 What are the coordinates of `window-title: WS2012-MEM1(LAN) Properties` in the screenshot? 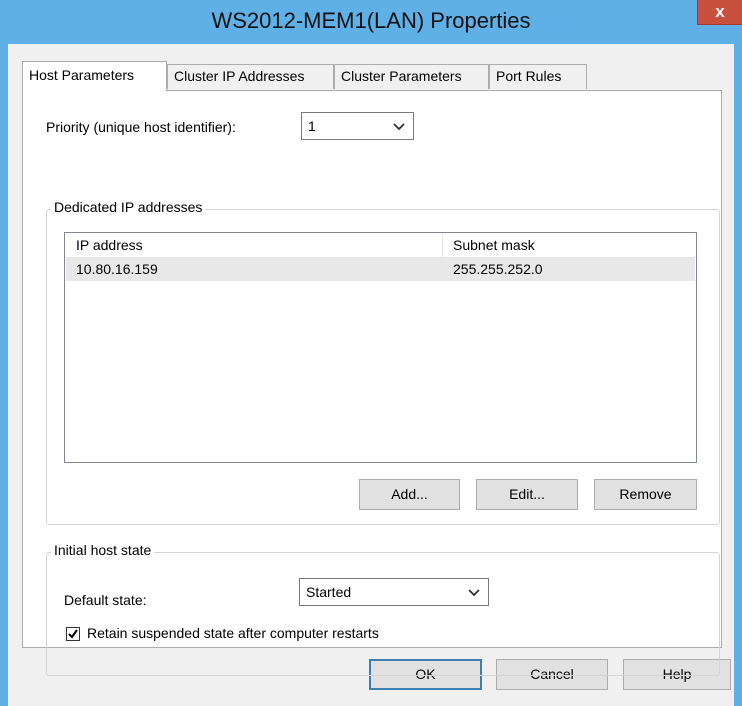 It's located at (371, 20).